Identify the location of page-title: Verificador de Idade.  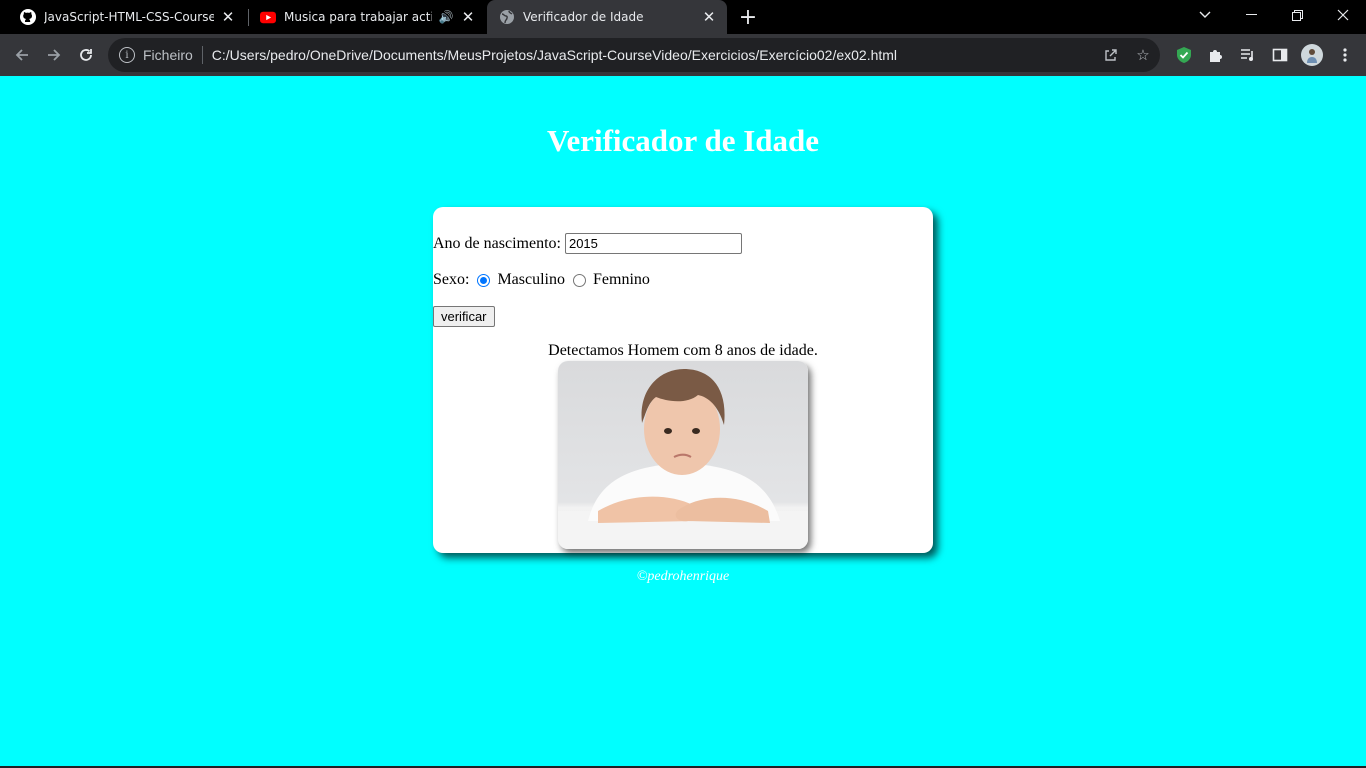
(683, 140).